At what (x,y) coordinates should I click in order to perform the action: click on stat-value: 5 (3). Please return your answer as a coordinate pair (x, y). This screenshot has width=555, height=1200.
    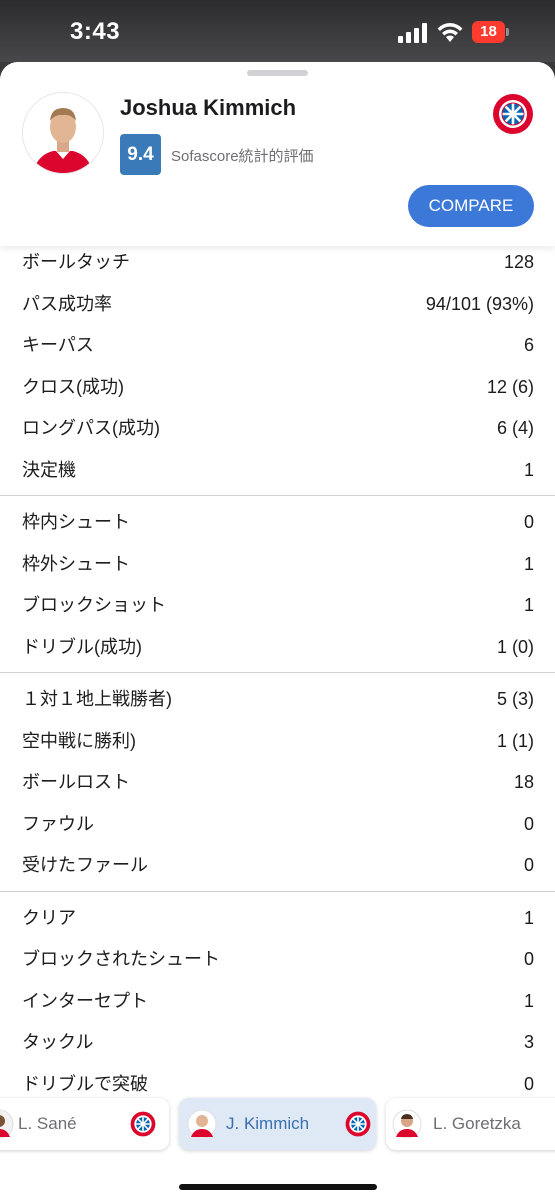
    Looking at the image, I should click on (515, 699).